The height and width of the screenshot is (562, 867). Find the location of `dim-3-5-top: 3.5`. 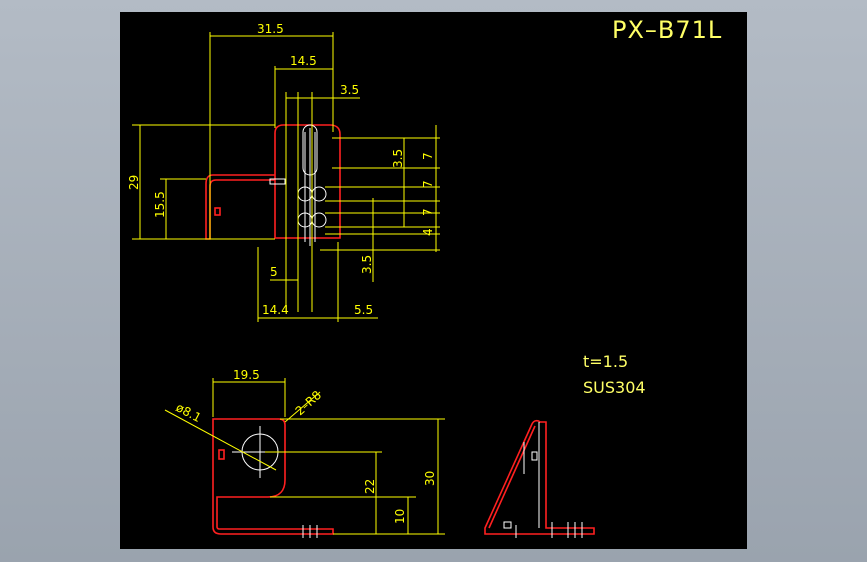

dim-3-5-top: 3.5 is located at coordinates (349, 90).